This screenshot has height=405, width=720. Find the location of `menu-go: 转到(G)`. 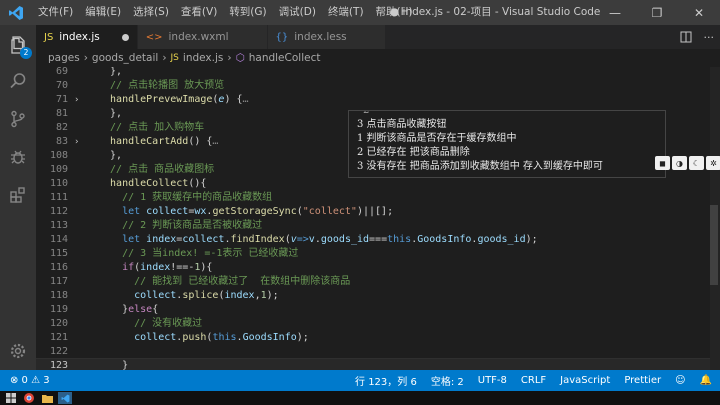

menu-go: 转到(G) is located at coordinates (247, 12).